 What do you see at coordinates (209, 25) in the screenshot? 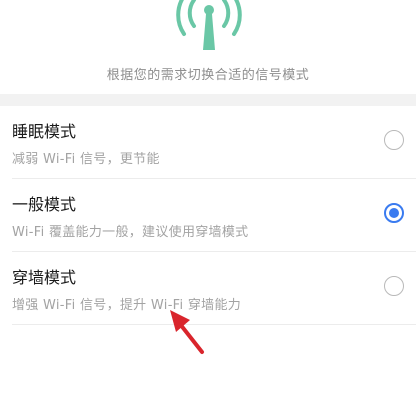
I see `wifi-signal-icon` at bounding box center [209, 25].